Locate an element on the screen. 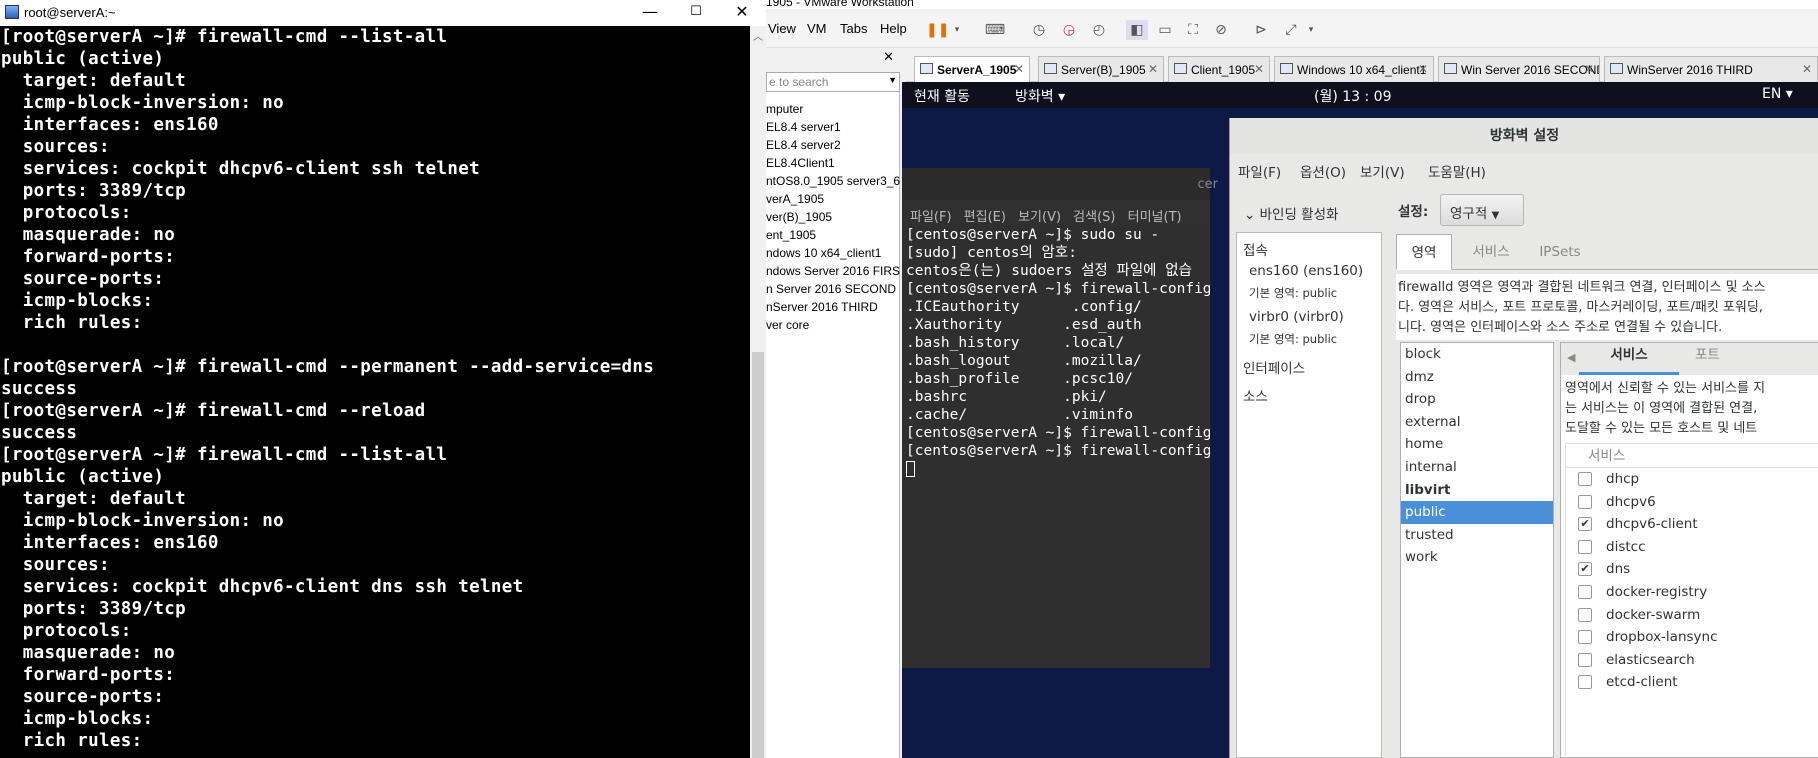  service-row: dropbox-lansync is located at coordinates (1692, 637).